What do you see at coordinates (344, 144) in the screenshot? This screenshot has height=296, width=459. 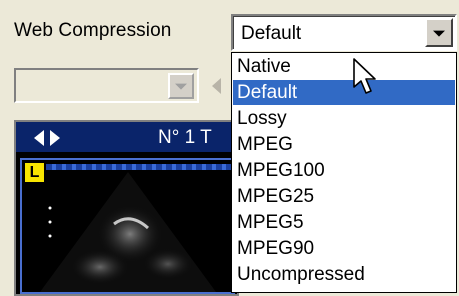 I see `dropdown-option: MPEG` at bounding box center [344, 144].